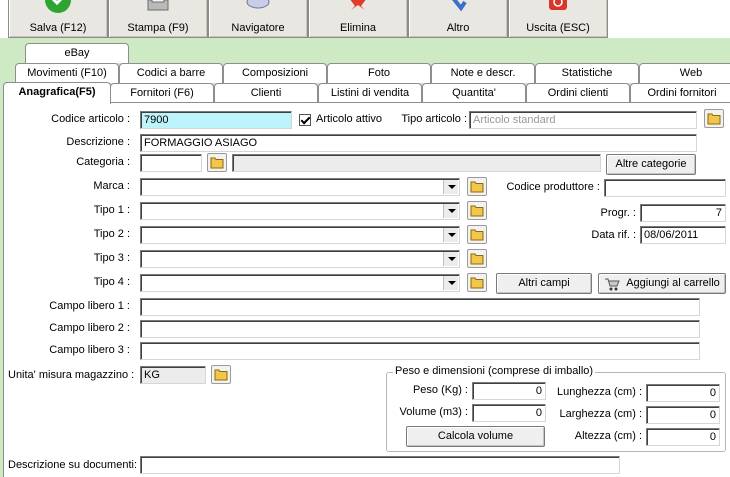 This screenshot has height=477, width=730. I want to click on print-label: Stampa (F9), so click(158, 28).